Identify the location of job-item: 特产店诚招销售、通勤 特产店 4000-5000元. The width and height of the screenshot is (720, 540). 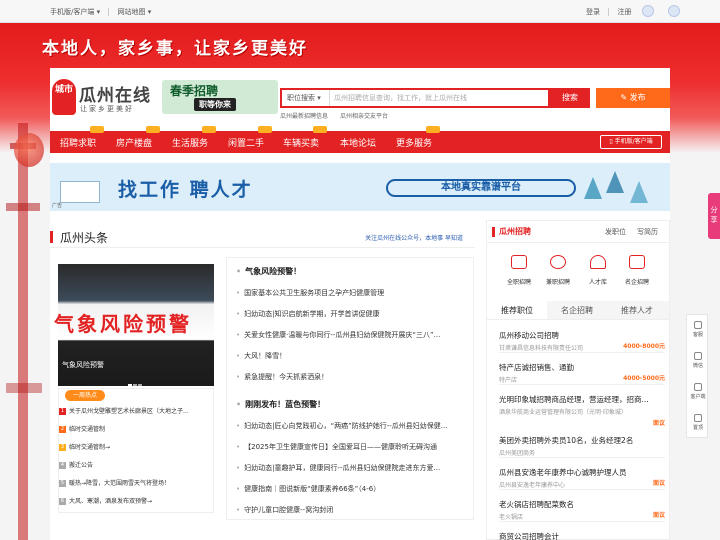
(582, 373).